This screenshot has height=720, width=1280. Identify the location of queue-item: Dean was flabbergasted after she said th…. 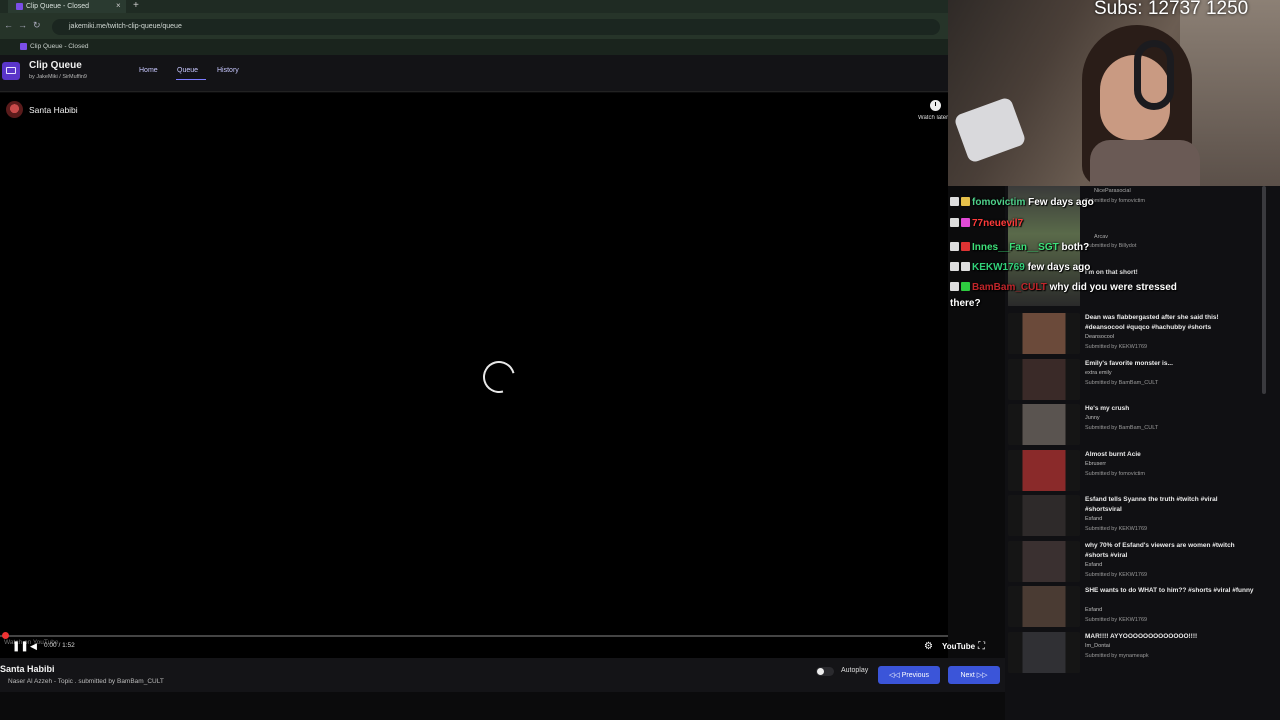
(1133, 335).